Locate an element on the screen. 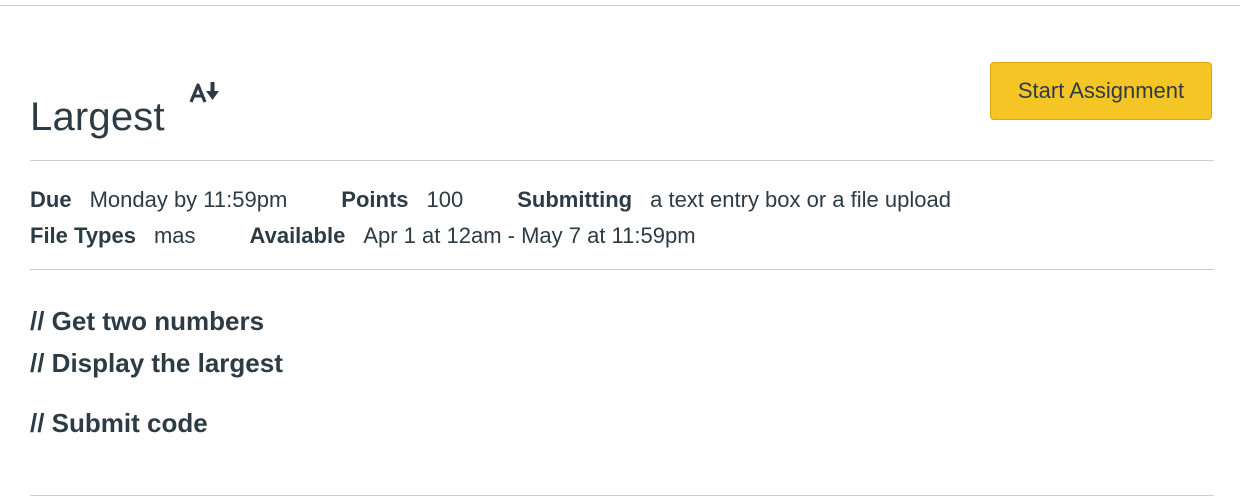  description-line: // Get two numbers is located at coordinates (147, 321).